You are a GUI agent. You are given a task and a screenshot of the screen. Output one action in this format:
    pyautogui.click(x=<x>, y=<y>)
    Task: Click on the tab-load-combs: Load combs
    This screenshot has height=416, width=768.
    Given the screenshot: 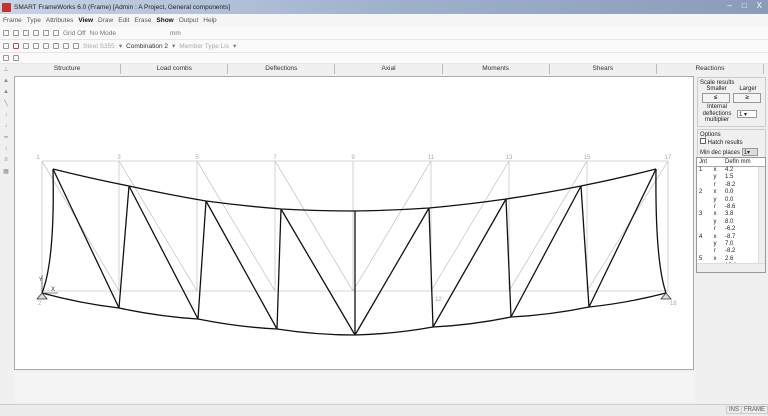 What is the action you would take?
    pyautogui.click(x=175, y=69)
    